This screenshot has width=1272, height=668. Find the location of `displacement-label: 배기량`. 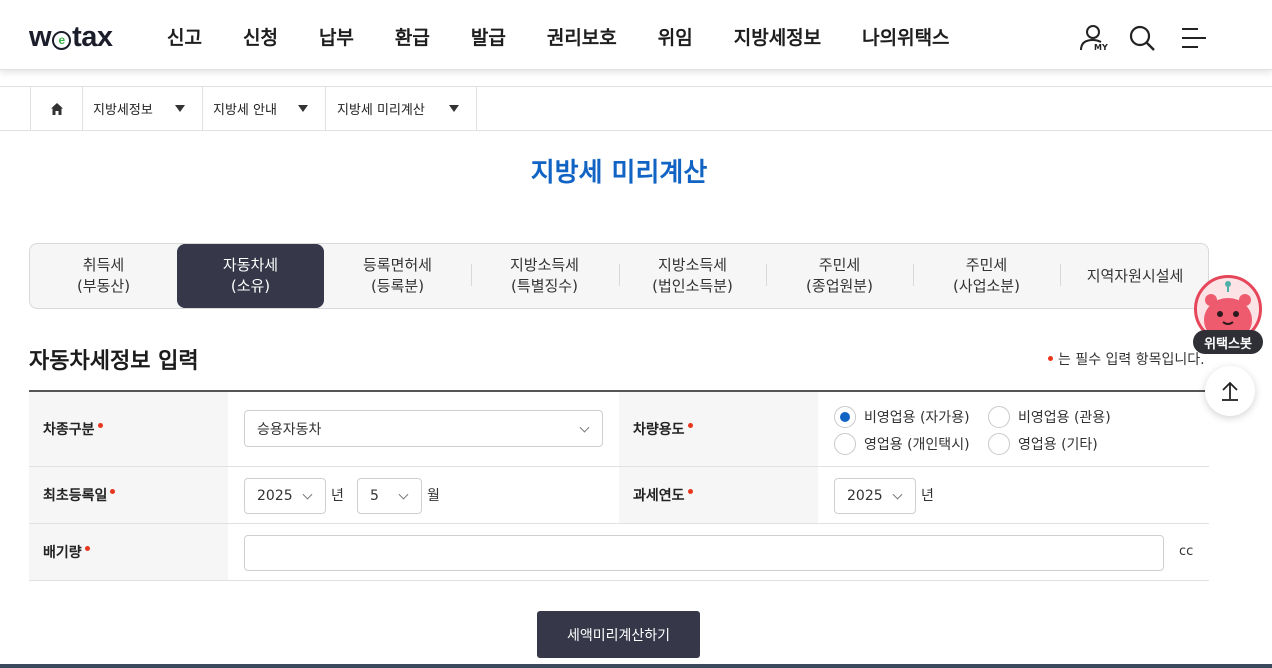

displacement-label: 배기량 is located at coordinates (128, 552).